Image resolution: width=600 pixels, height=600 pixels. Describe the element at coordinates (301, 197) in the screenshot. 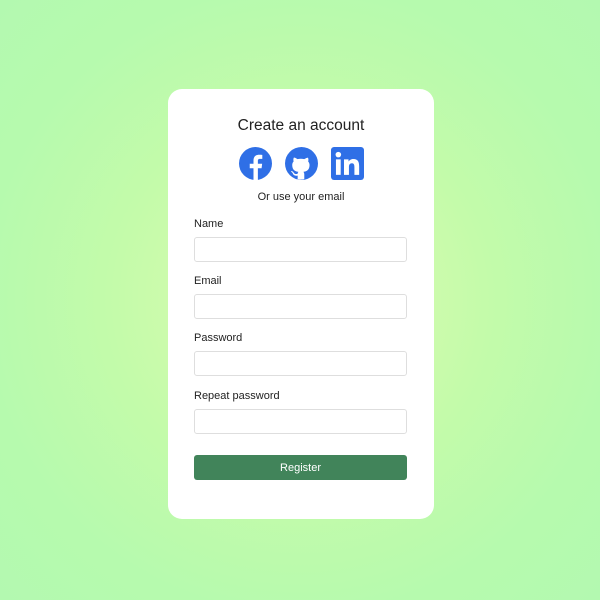

I see `email-option-text: Or use your email` at that location.